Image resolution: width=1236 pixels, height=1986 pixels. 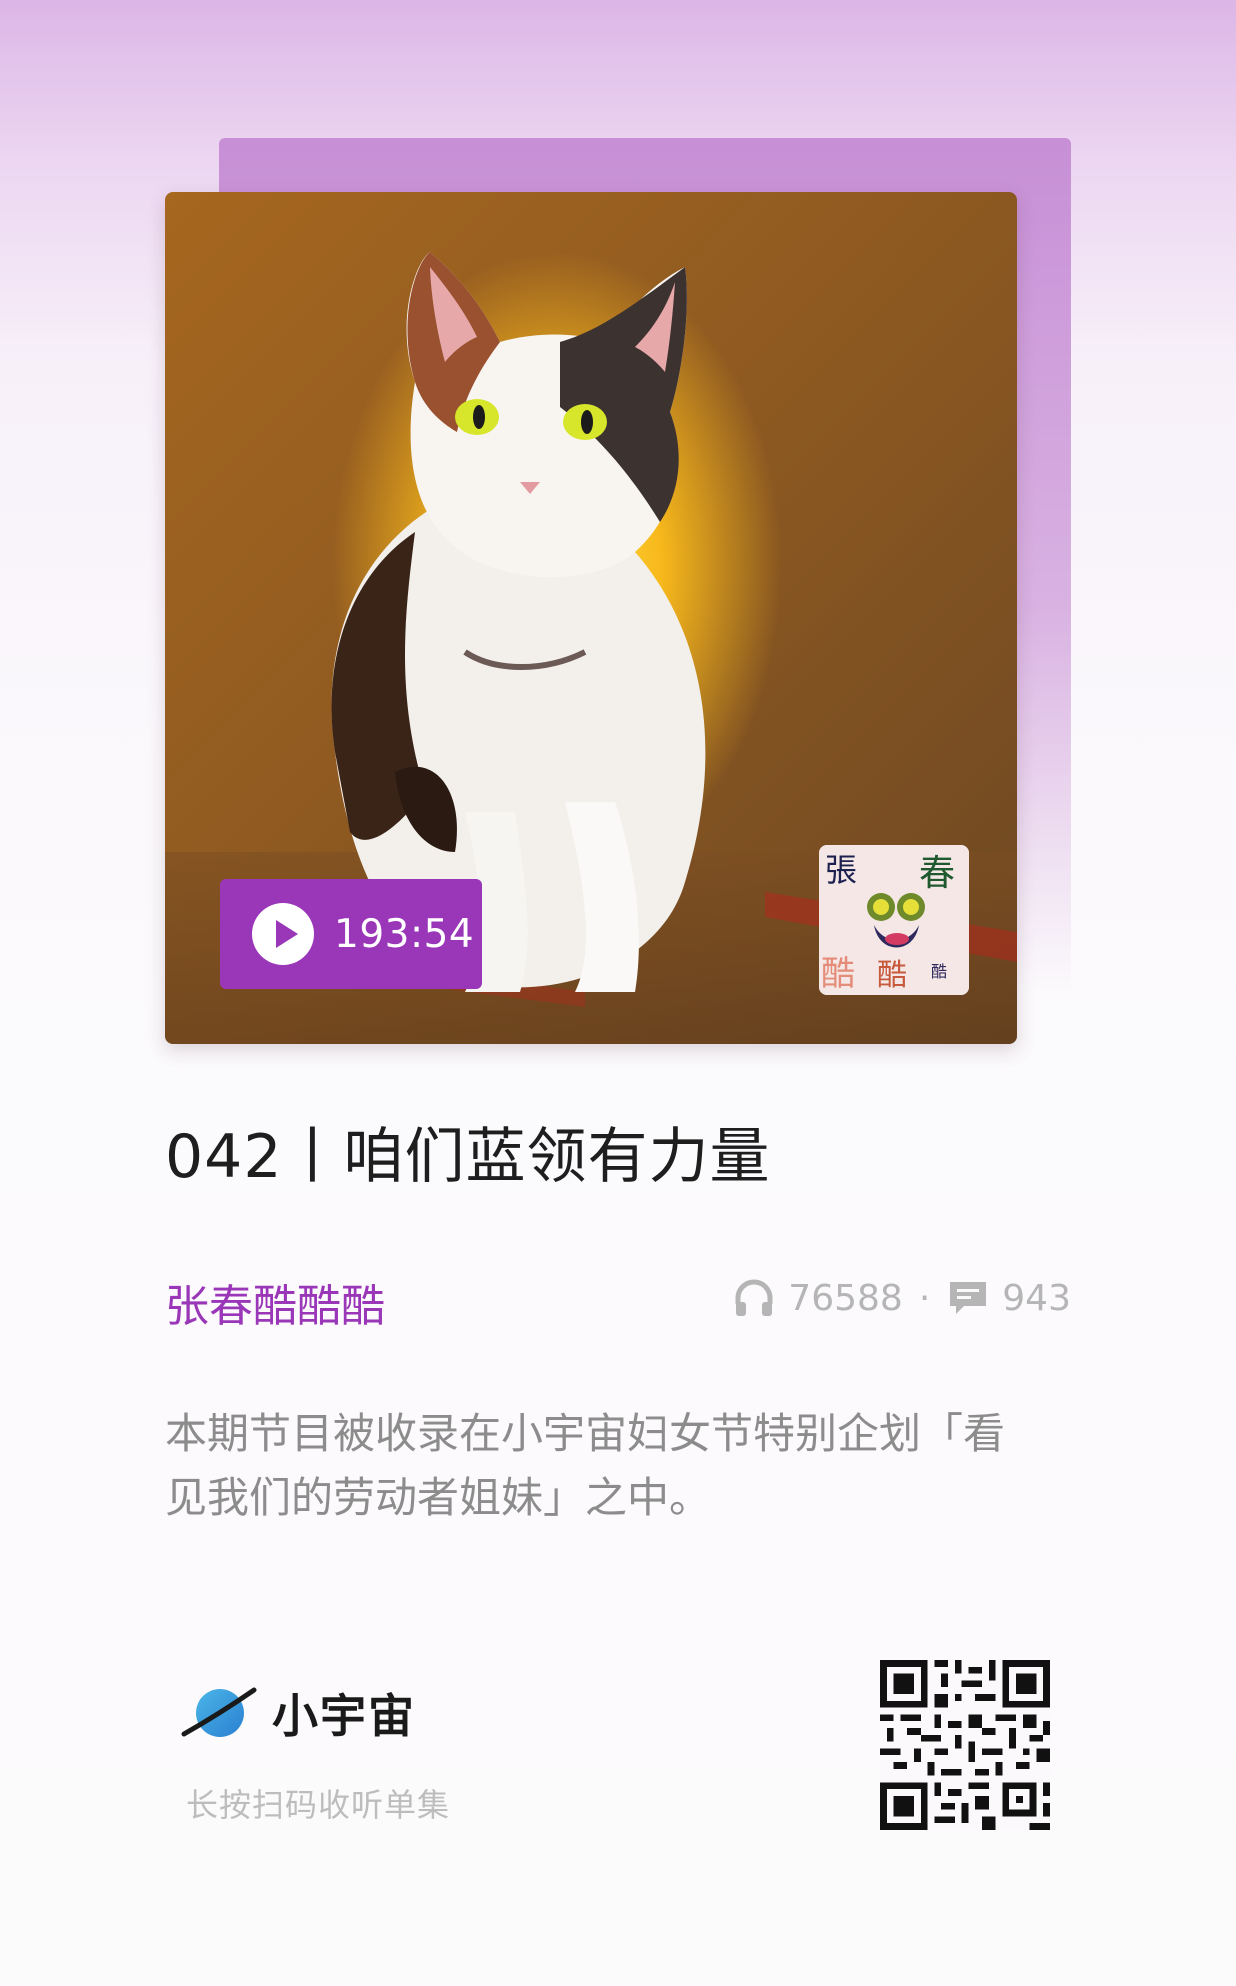 What do you see at coordinates (275, 1302) in the screenshot?
I see `podcast-author-link: 张春酷酷酷` at bounding box center [275, 1302].